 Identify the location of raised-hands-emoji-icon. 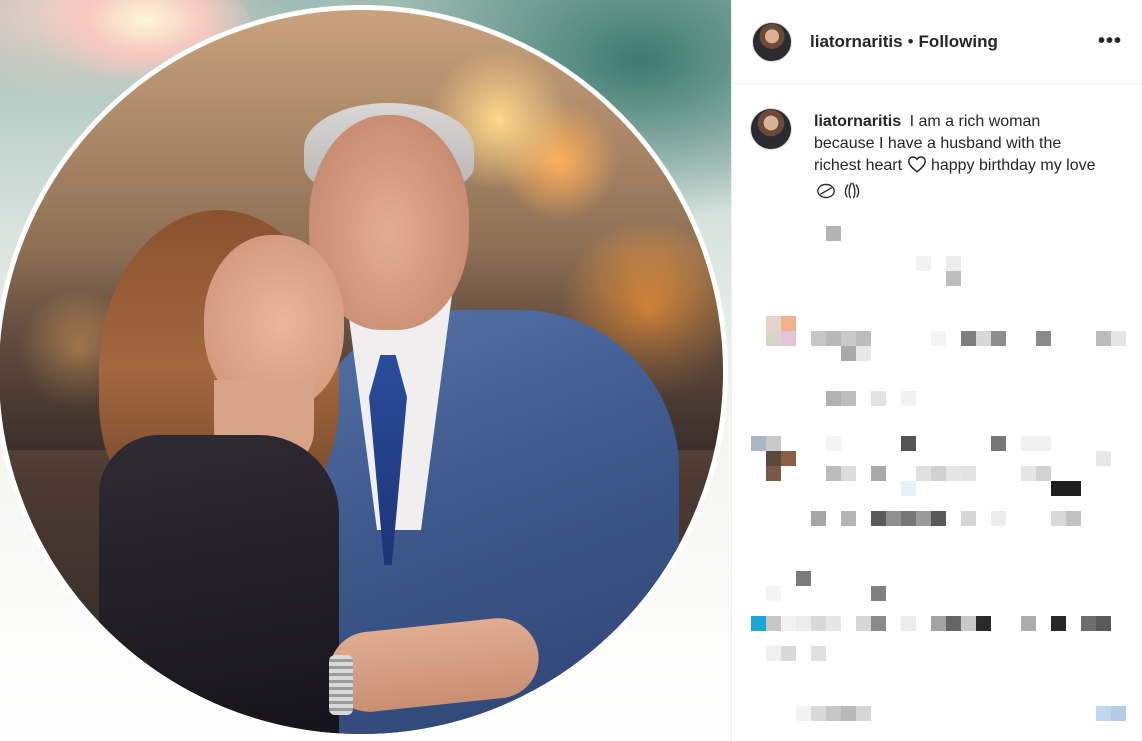
(852, 193).